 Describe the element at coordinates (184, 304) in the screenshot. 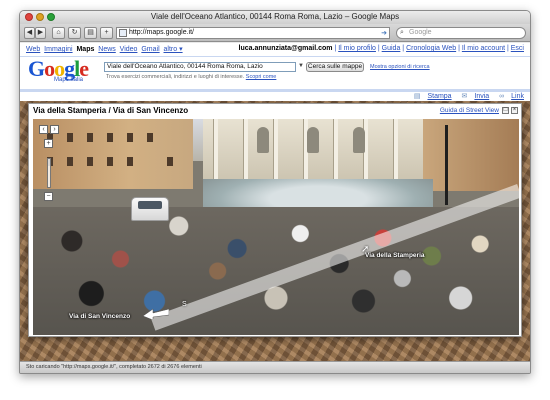

I see `compass-south-label: S` at that location.